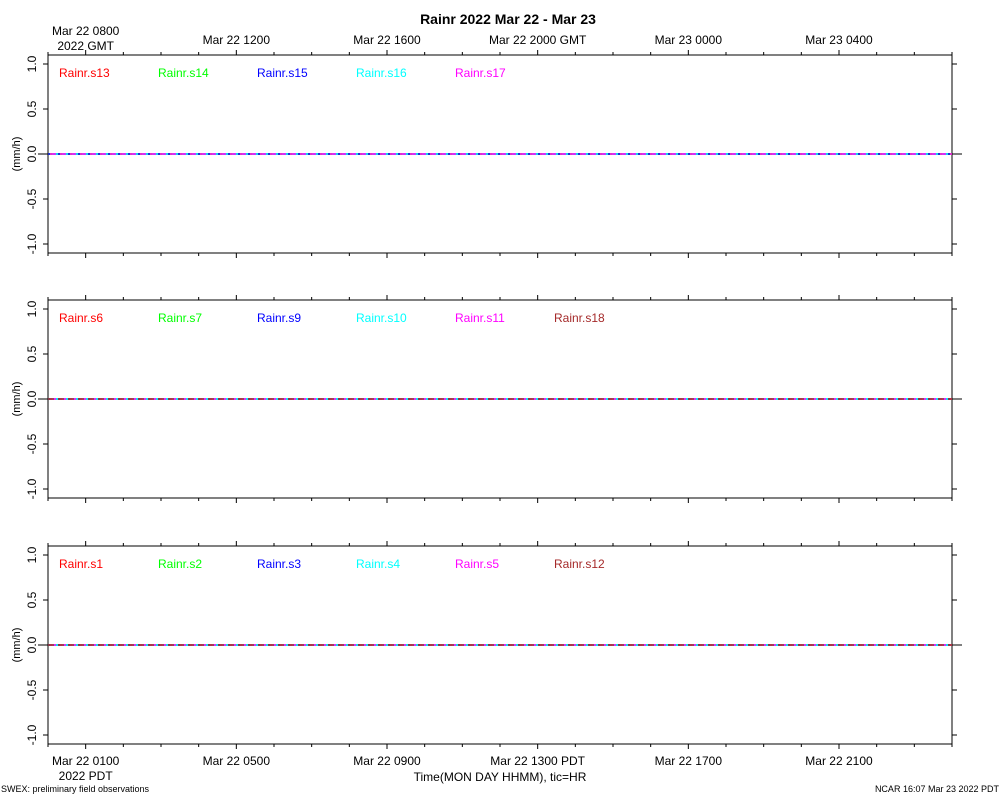  I want to click on bottom-tick-label: Mar 22 2100, so click(839, 761).